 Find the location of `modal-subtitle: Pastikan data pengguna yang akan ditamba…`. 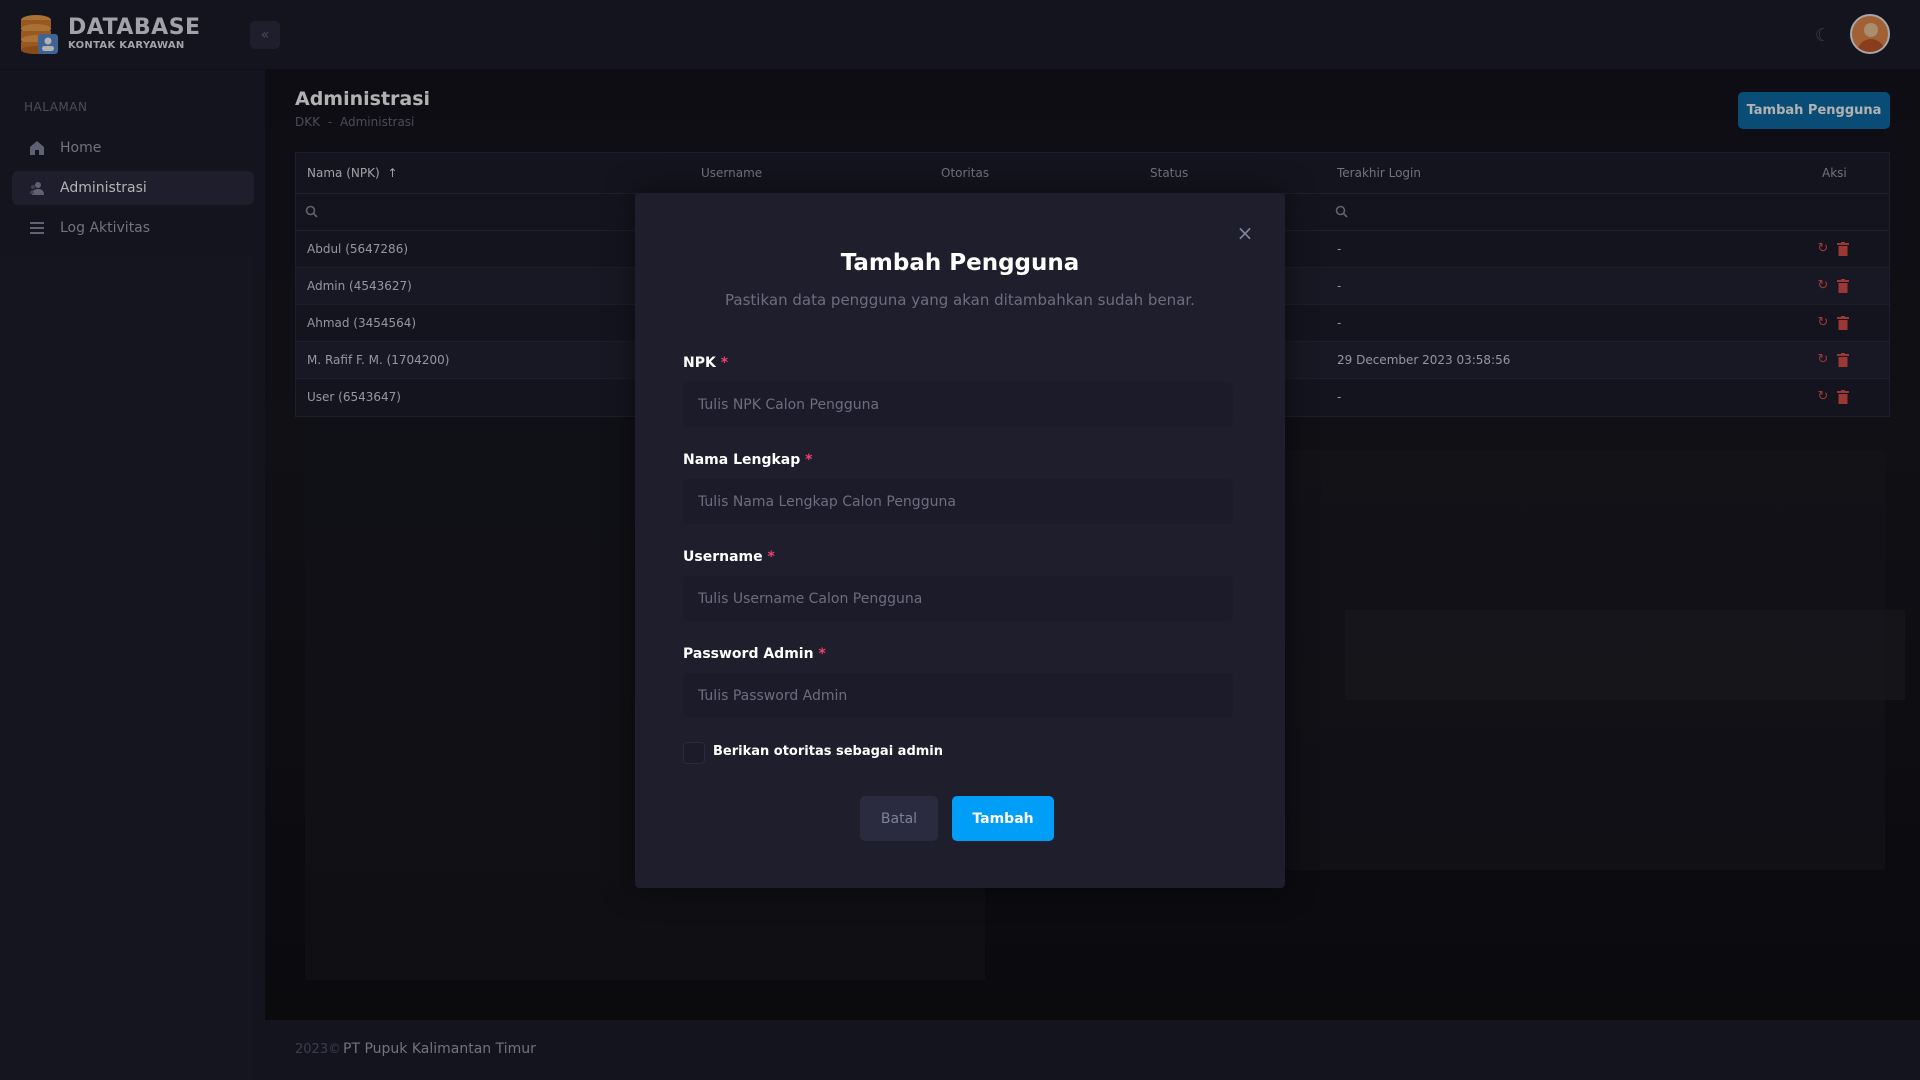

modal-subtitle: Pastikan data pengguna yang akan ditamba… is located at coordinates (960, 300).